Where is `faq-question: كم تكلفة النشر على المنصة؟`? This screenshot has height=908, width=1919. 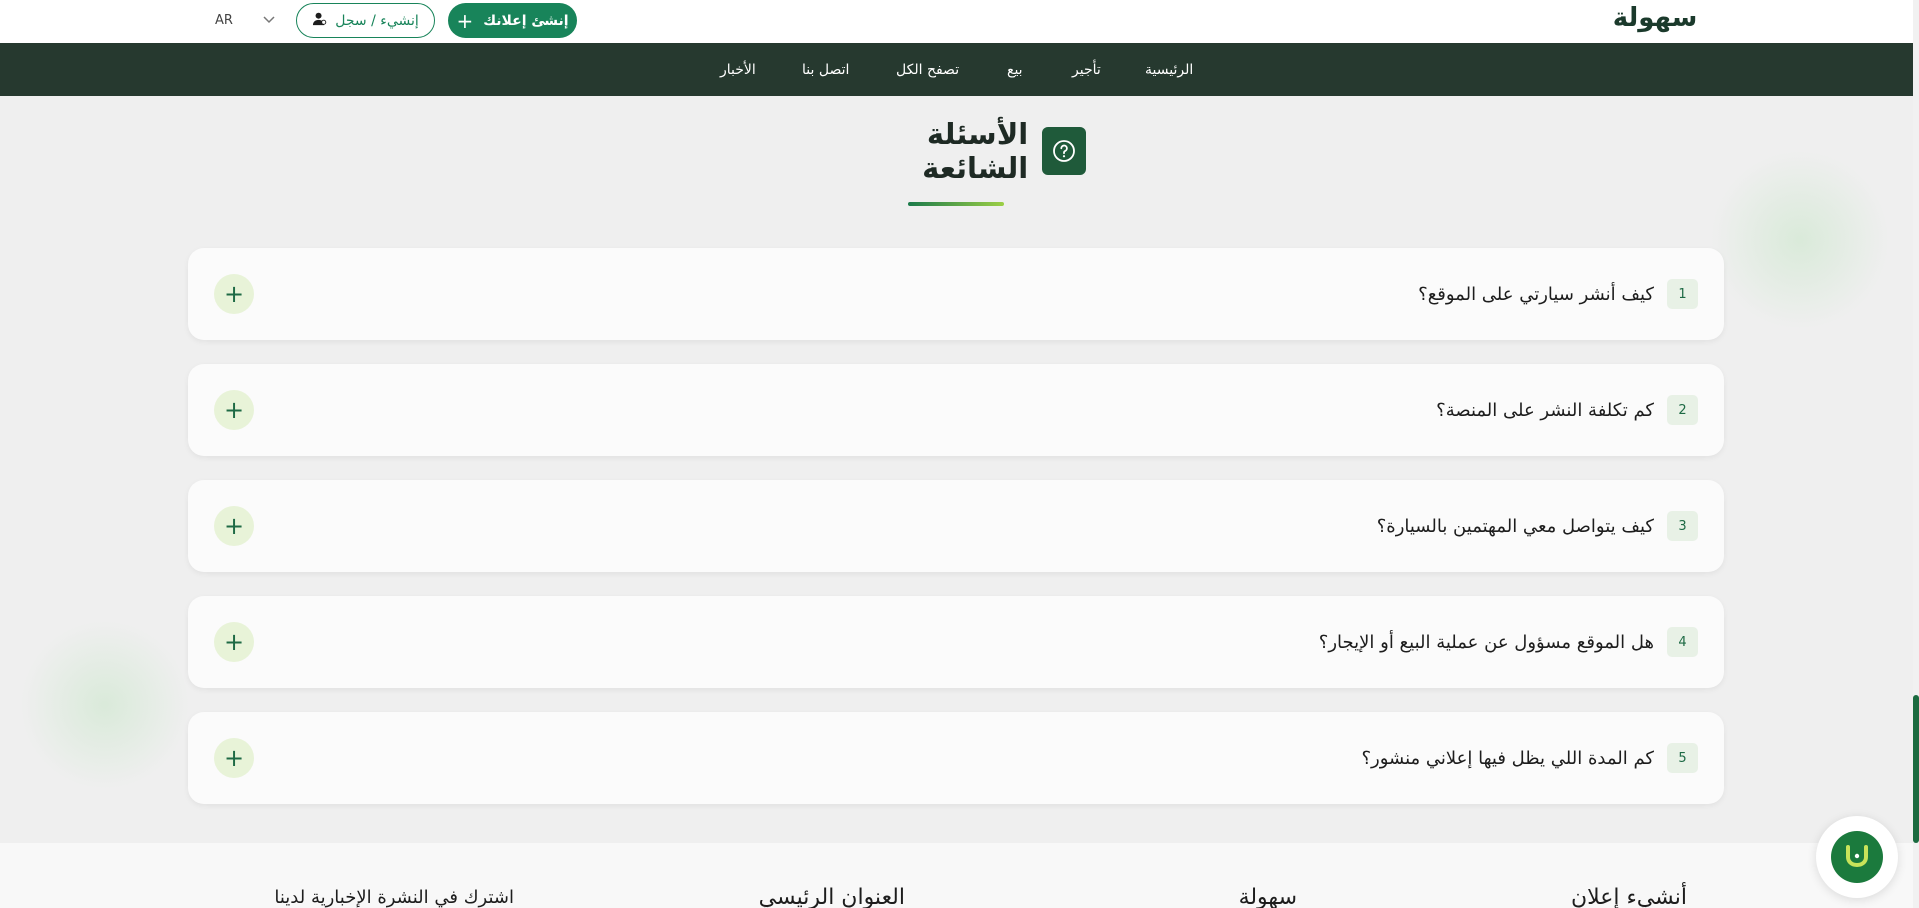
faq-question: كم تكلفة النشر على المنصة؟ is located at coordinates (1545, 410).